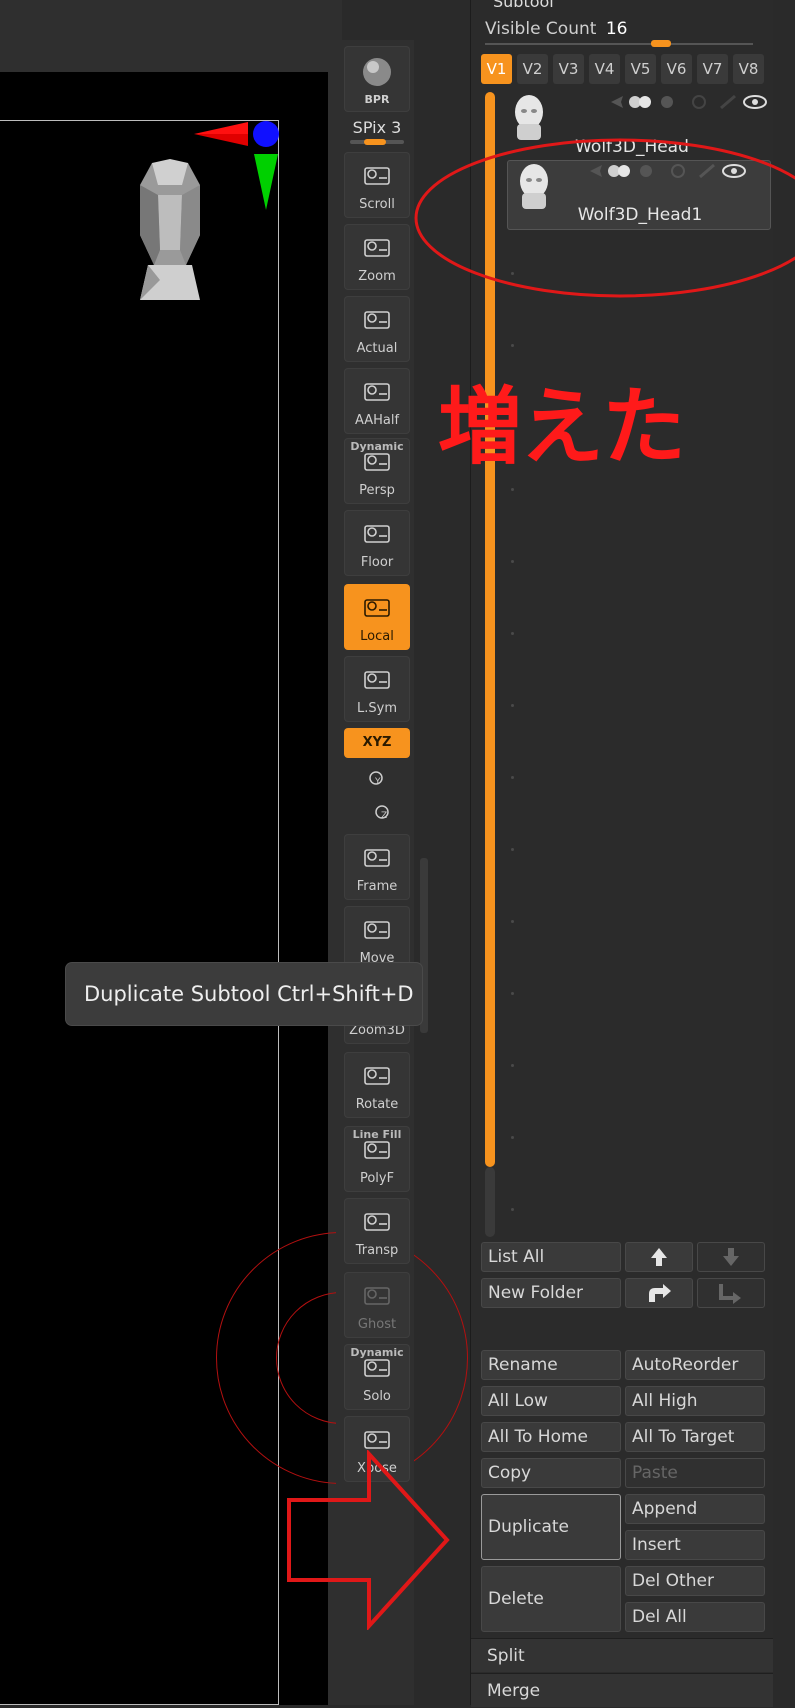  Describe the element at coordinates (377, 127) in the screenshot. I see `spix-label: SPix 3` at that location.